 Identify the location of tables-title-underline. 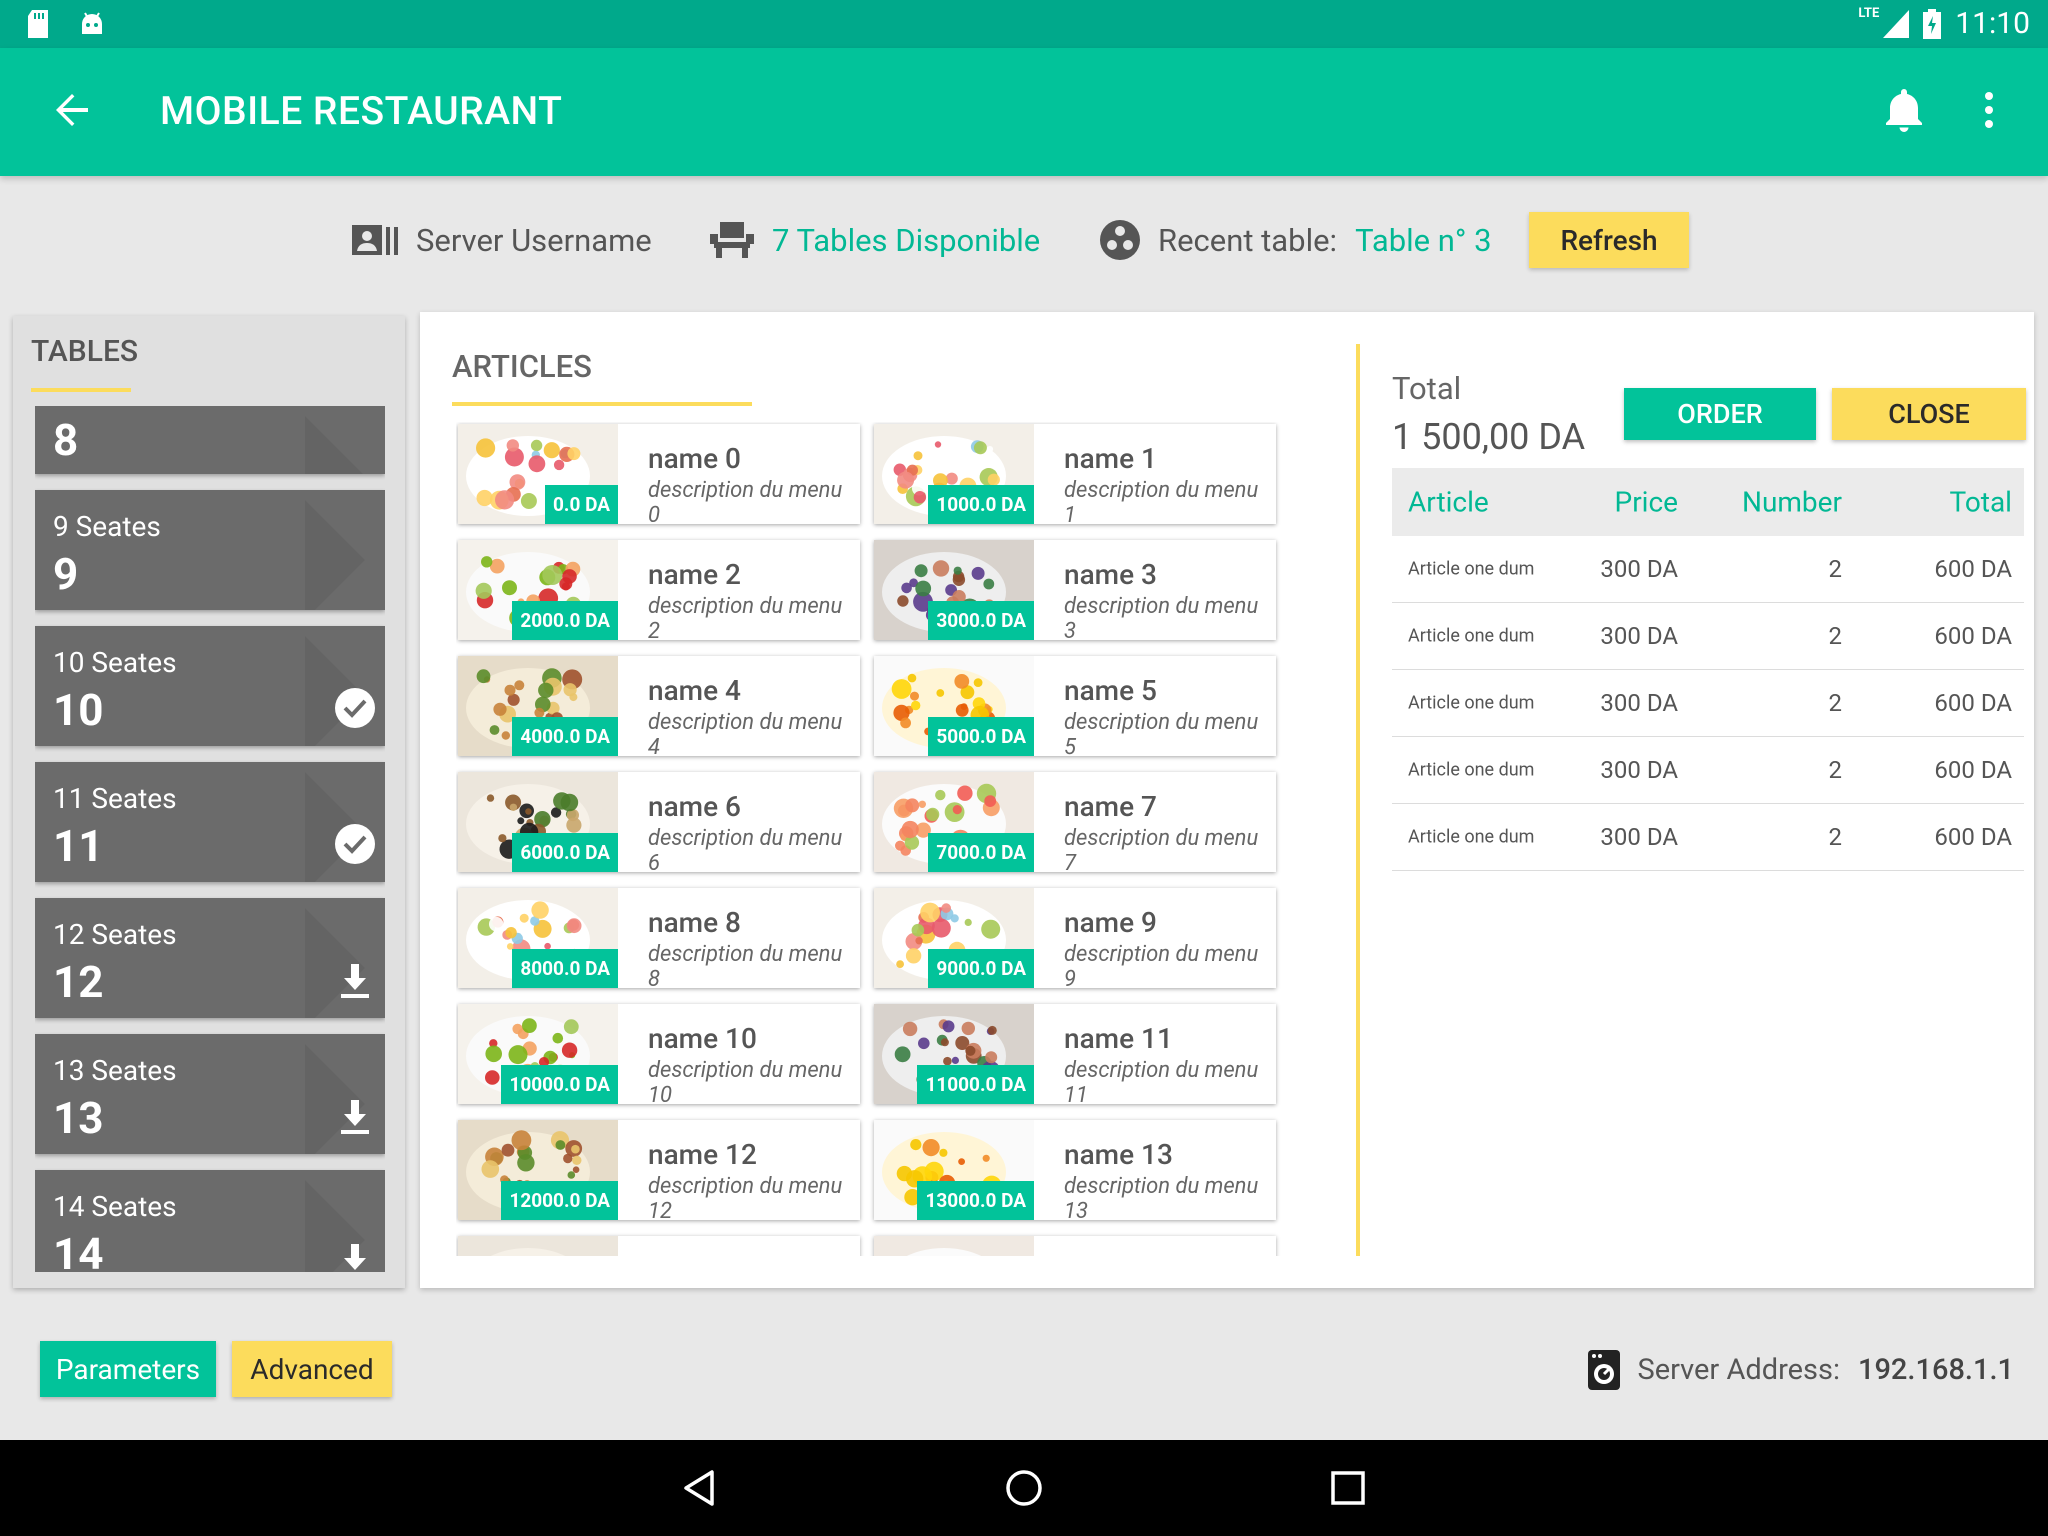
(81, 390).